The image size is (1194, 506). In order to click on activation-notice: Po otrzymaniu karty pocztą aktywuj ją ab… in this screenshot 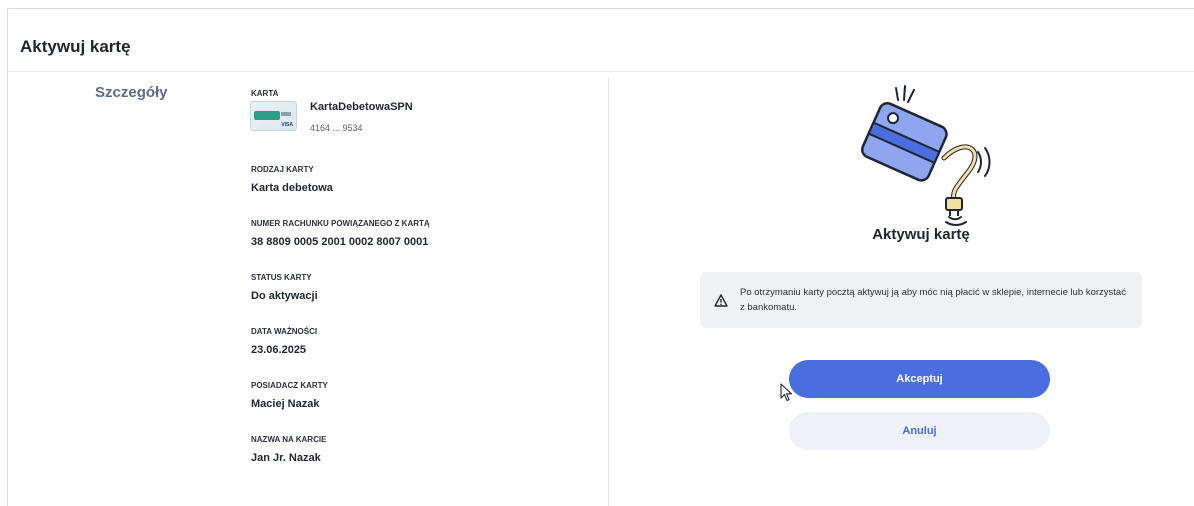, I will do `click(921, 300)`.